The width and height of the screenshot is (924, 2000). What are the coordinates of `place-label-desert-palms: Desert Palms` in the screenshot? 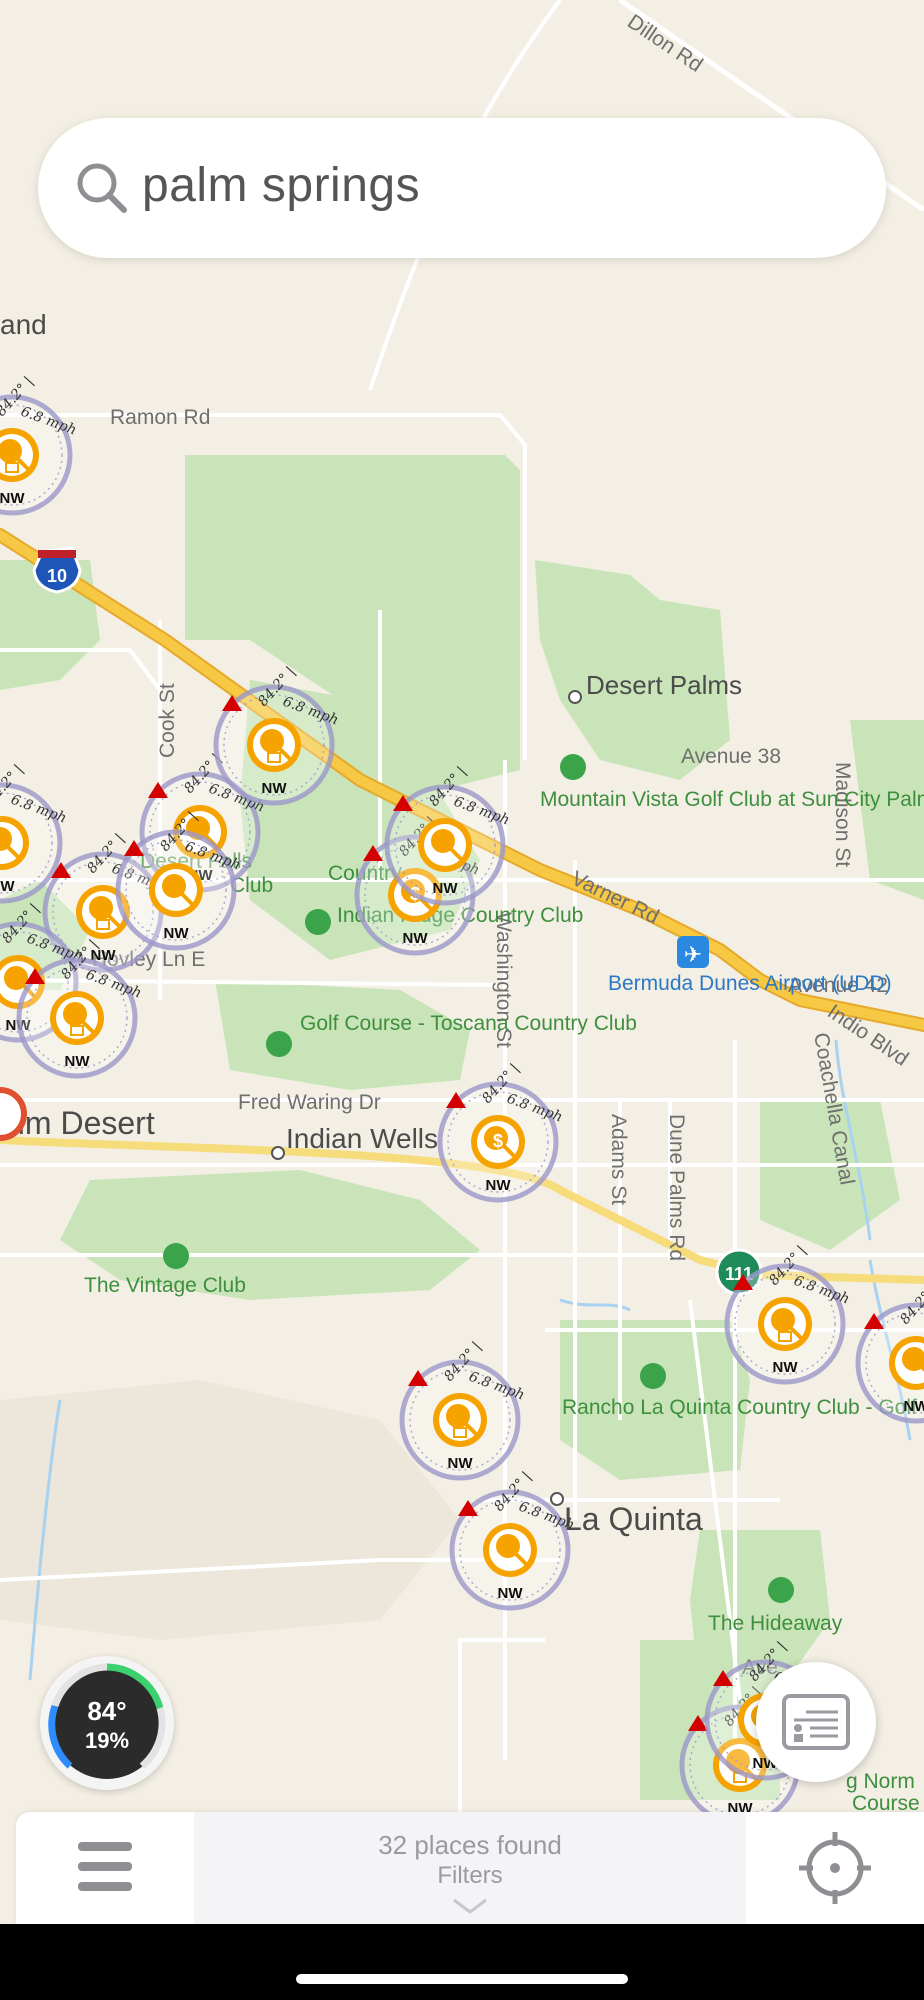 It's located at (664, 685).